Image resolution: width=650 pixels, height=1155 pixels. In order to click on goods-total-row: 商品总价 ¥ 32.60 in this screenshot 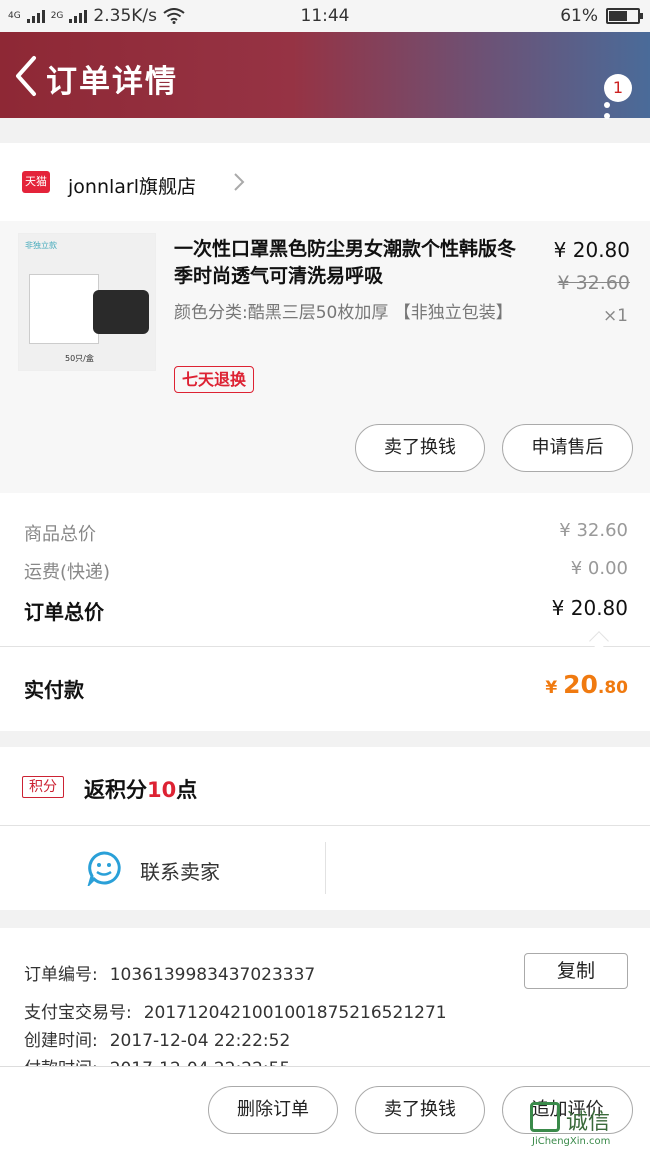, I will do `click(326, 533)`.